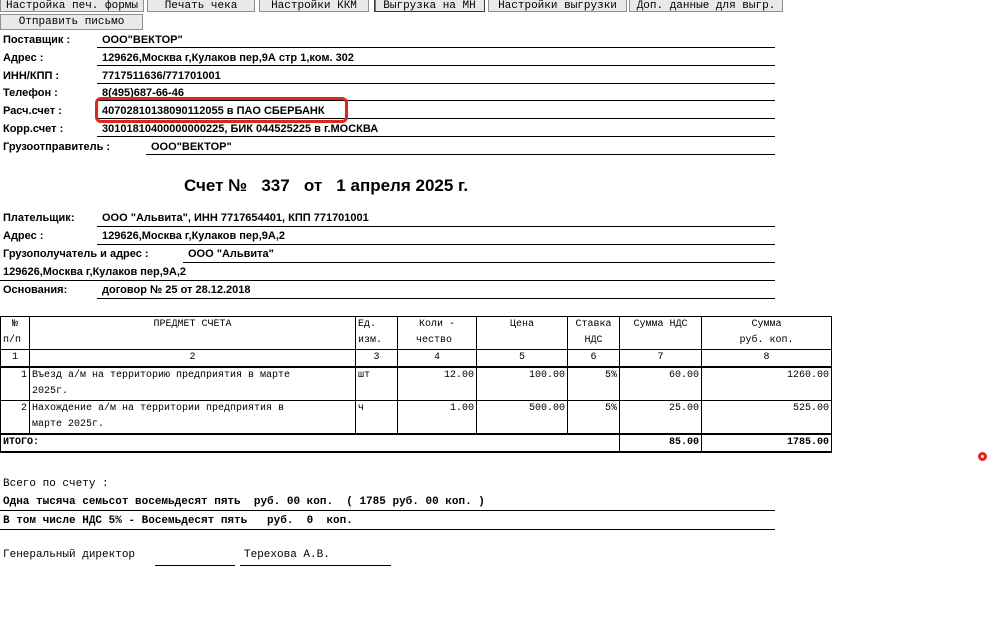 The width and height of the screenshot is (991, 623). I want to click on consignee-value: ООО "Альвита", so click(231, 254).